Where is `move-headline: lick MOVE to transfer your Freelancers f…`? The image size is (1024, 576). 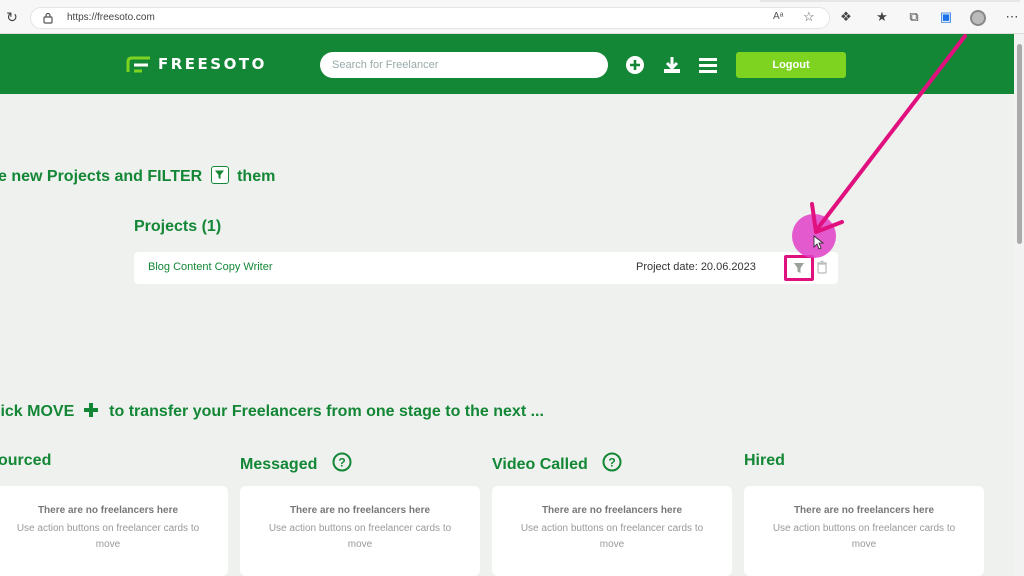
move-headline: lick MOVE to transfer your Freelancers f… is located at coordinates (272, 411).